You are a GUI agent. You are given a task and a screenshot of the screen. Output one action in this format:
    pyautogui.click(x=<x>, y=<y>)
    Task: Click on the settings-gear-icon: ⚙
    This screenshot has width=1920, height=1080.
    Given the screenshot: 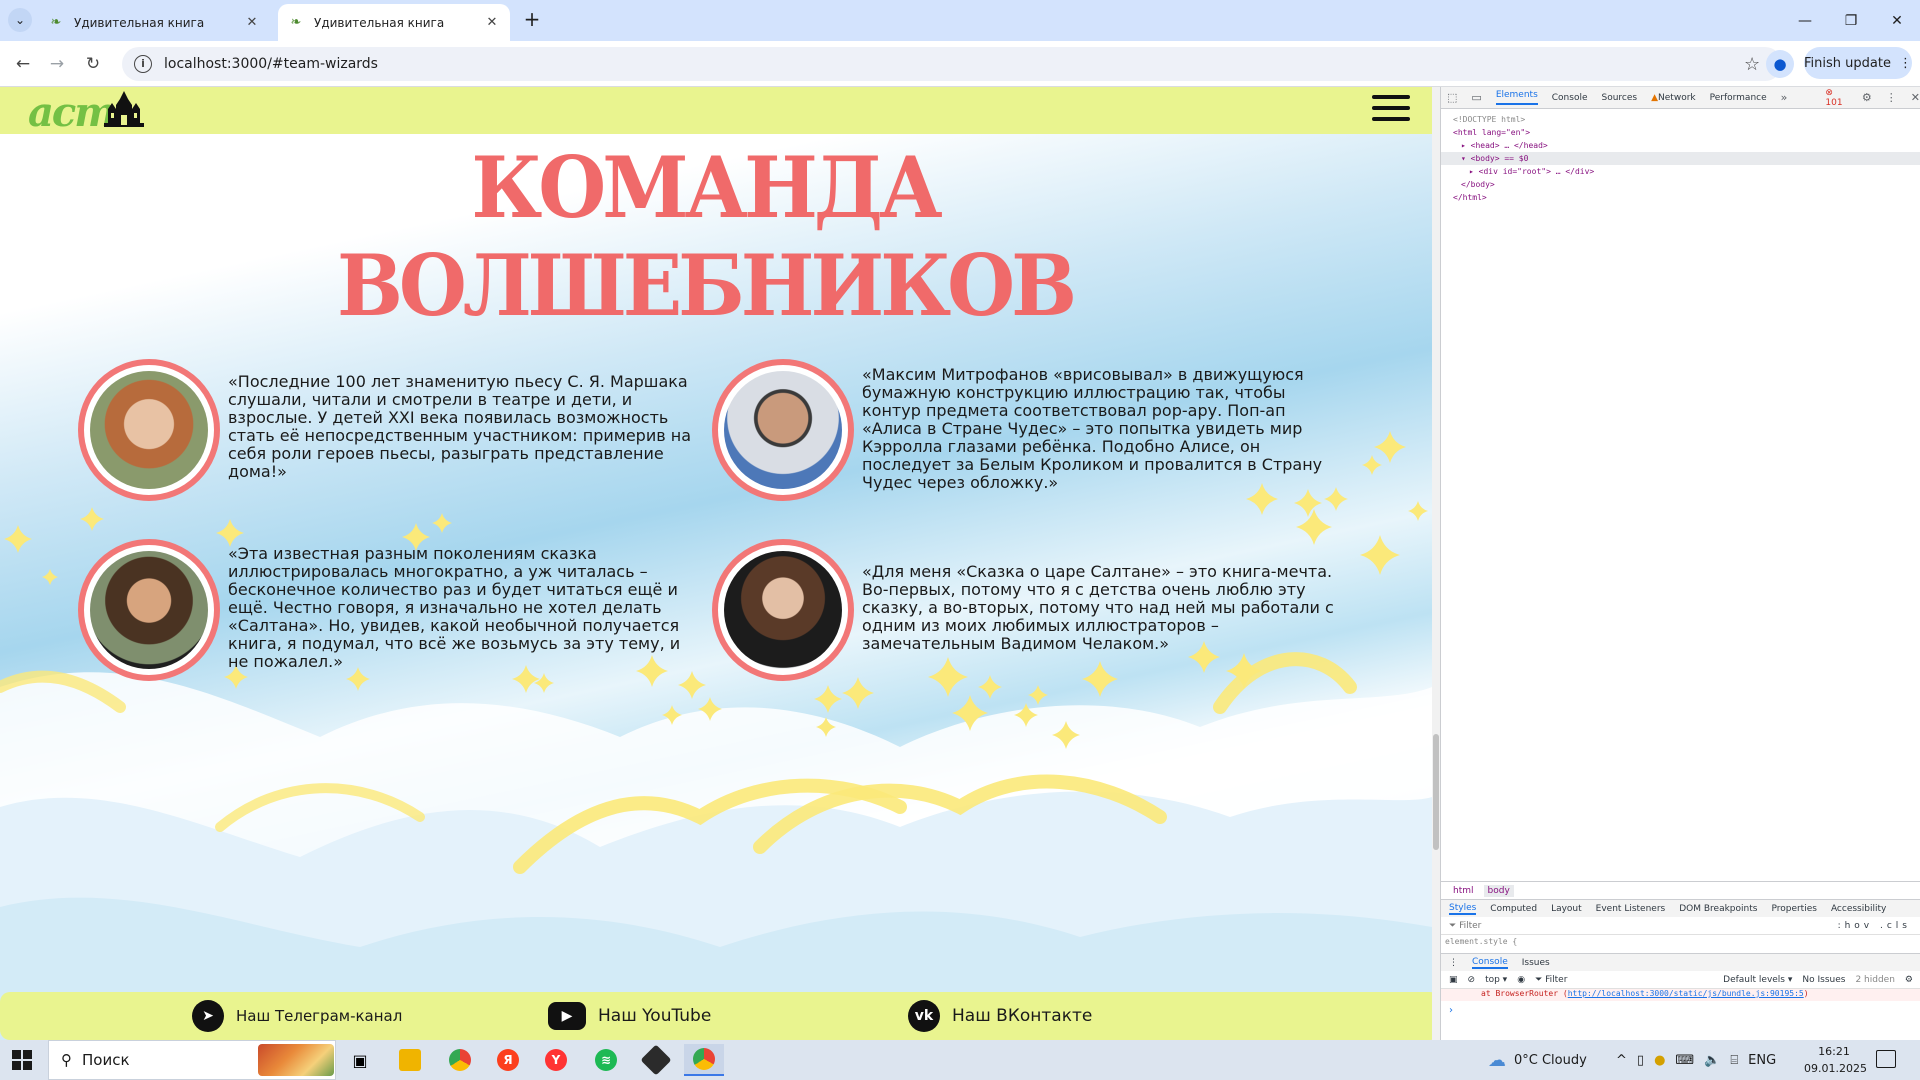 What is the action you would take?
    pyautogui.click(x=1867, y=97)
    